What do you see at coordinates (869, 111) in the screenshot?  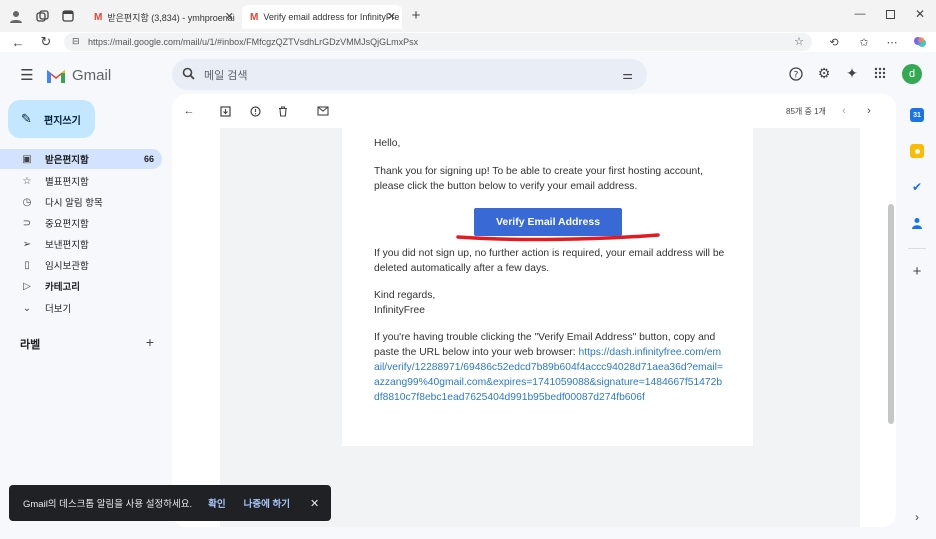 I see `next-page-icon: ›` at bounding box center [869, 111].